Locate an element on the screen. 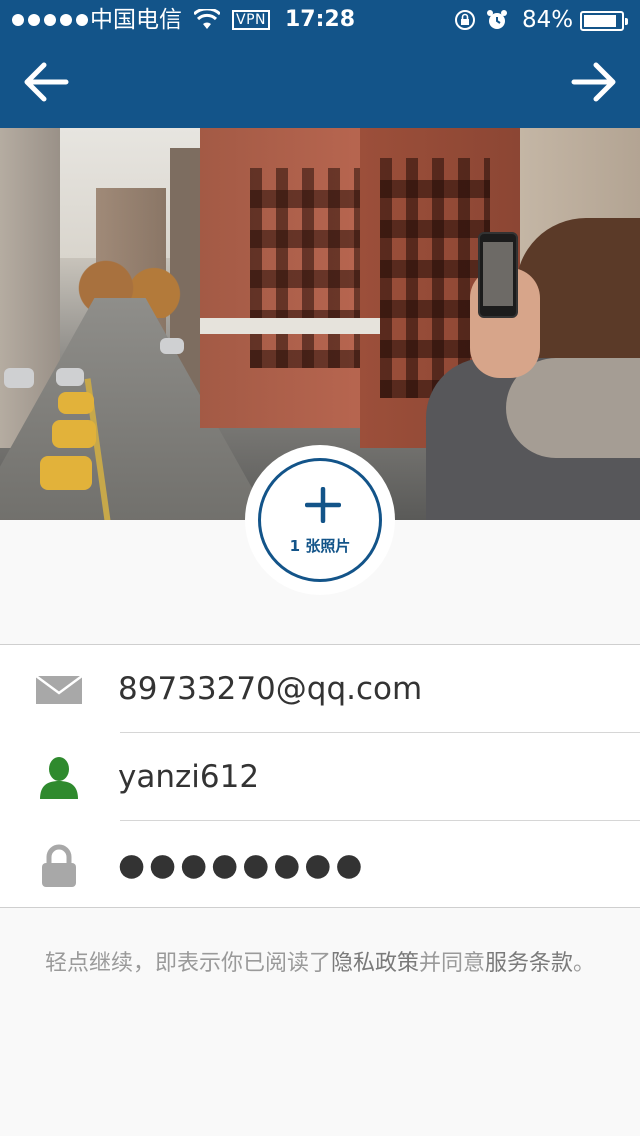  battery-icon is located at coordinates (604, 21).